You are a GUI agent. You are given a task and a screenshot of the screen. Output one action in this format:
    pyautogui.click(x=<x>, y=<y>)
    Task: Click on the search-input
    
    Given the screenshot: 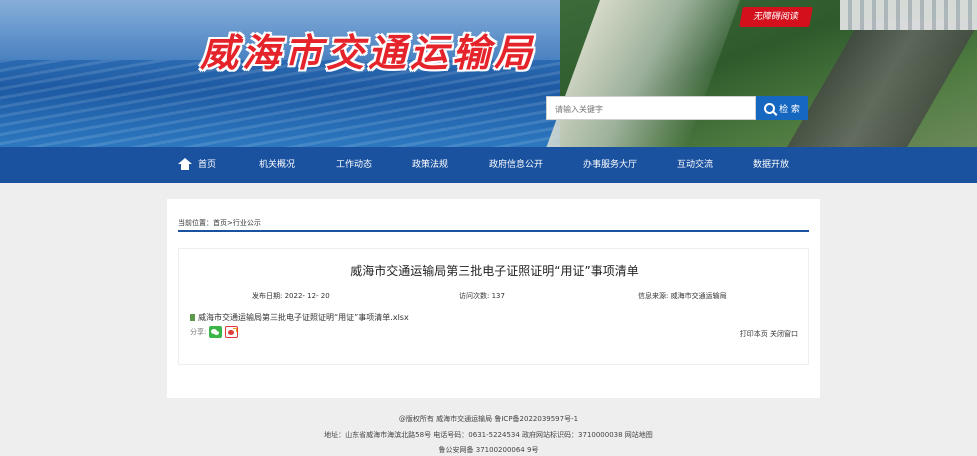 What is the action you would take?
    pyautogui.click(x=651, y=109)
    